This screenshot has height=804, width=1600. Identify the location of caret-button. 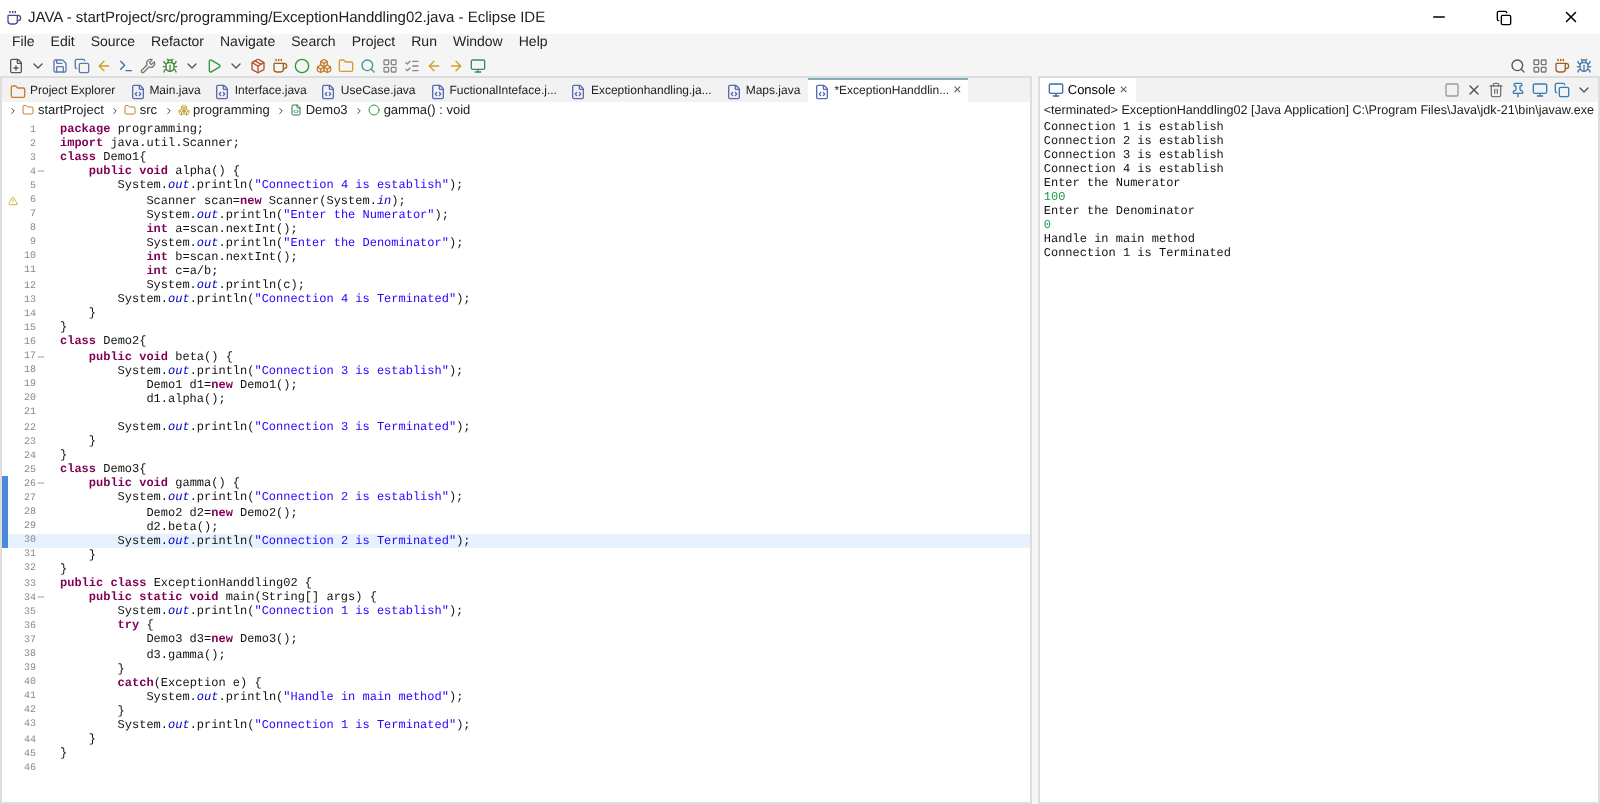
(1584, 90).